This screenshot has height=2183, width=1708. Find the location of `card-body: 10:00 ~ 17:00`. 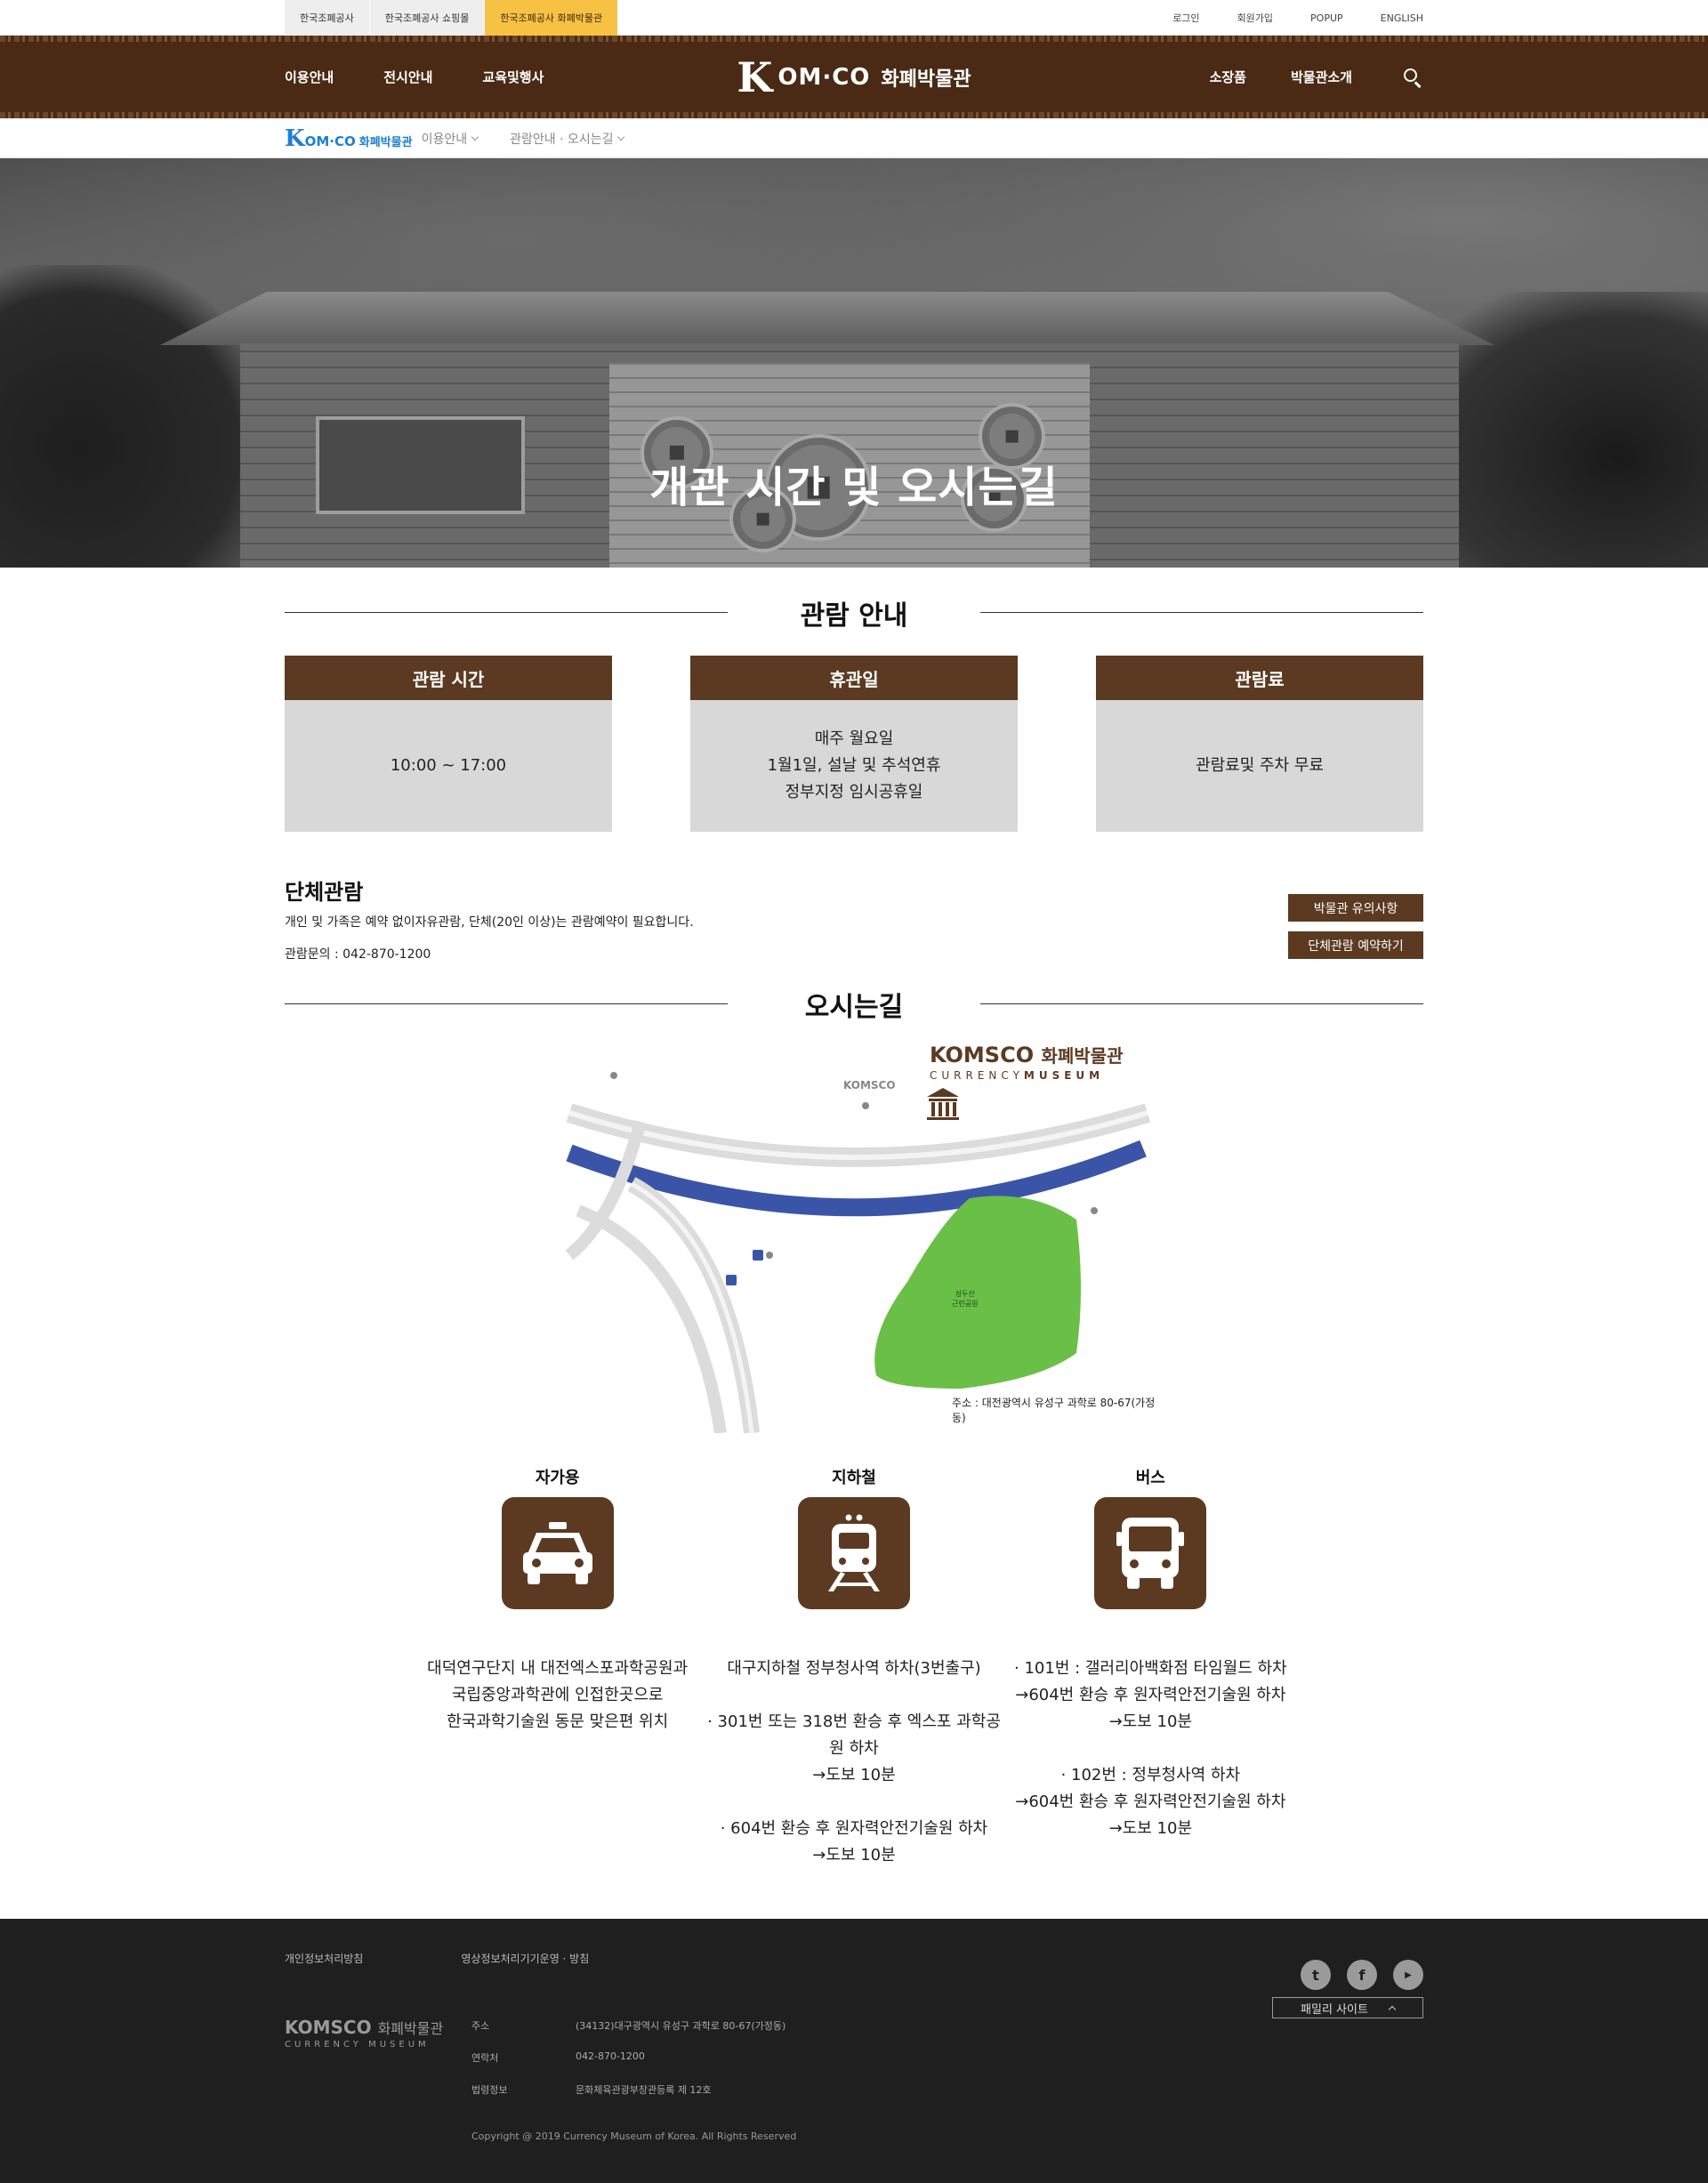

card-body: 10:00 ~ 17:00 is located at coordinates (448, 766).